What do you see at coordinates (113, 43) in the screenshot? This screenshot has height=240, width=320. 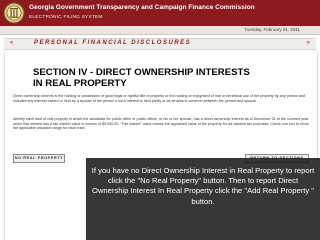 I see `section-nav-label: PERSONAL FINANCIAL DISCLOSURES` at bounding box center [113, 43].